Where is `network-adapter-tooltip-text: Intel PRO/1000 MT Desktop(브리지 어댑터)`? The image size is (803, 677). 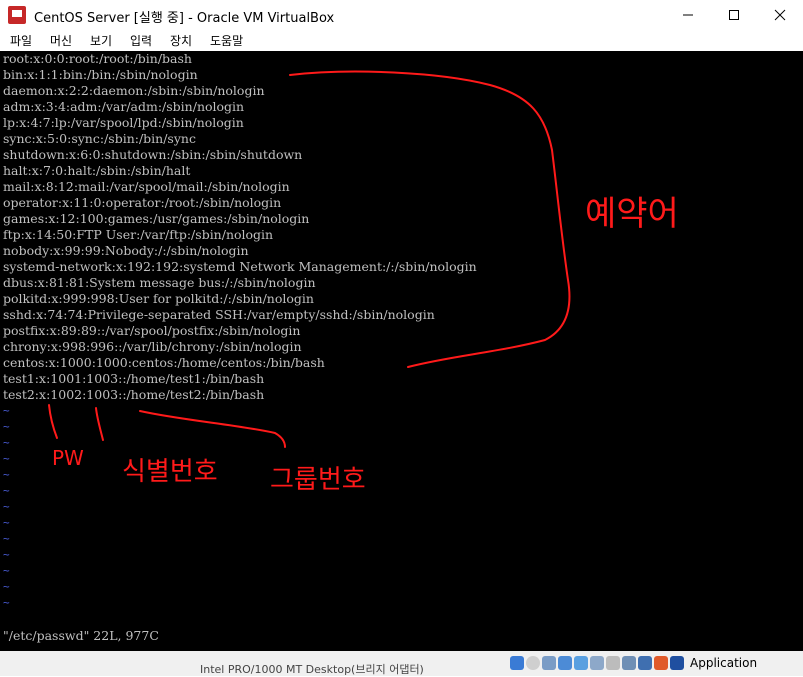 network-adapter-tooltip-text: Intel PRO/1000 MT Desktop(브리지 어댑터) is located at coordinates (312, 669).